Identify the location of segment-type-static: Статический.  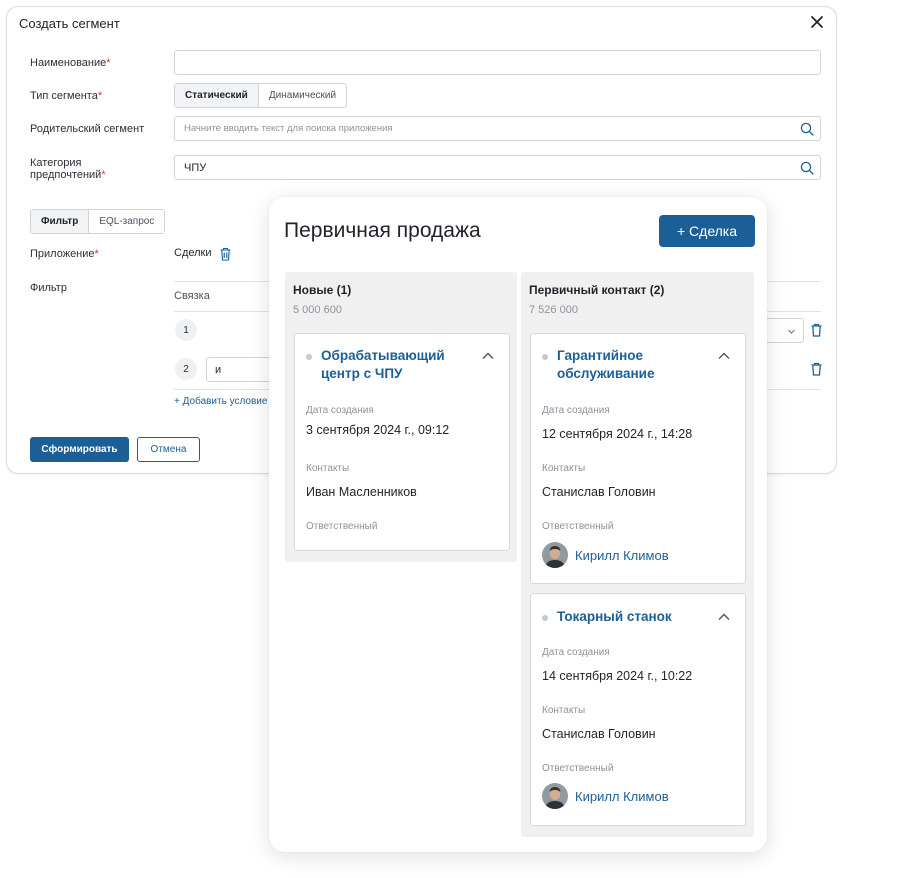
(216, 95).